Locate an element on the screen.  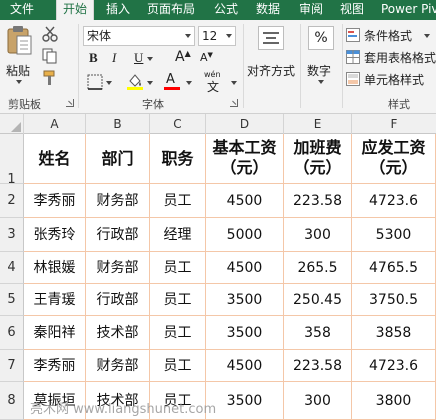
cell-c2: 员工 is located at coordinates (178, 201).